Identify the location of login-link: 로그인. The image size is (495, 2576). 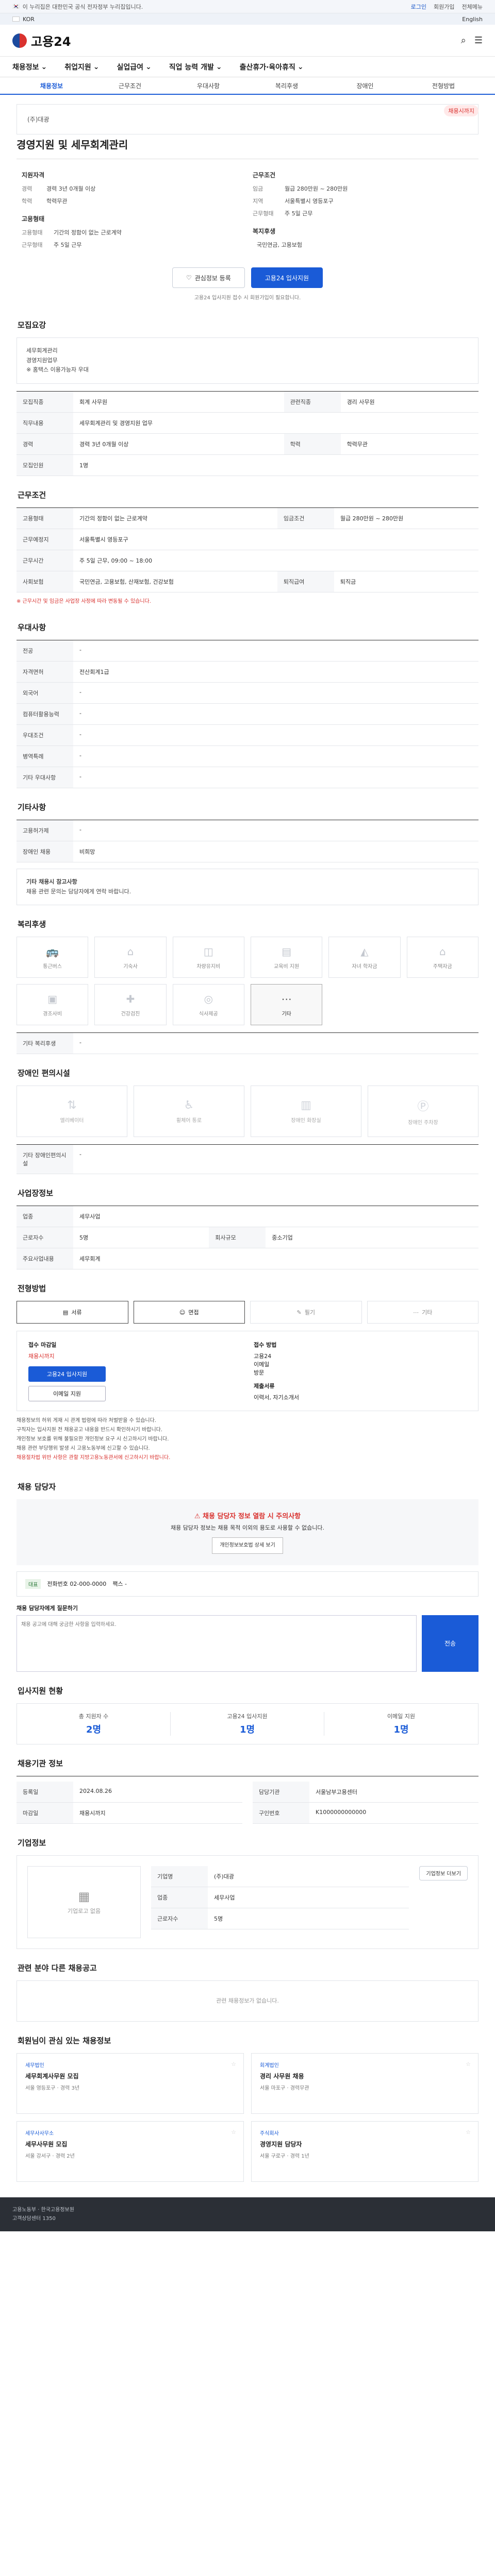
(418, 7).